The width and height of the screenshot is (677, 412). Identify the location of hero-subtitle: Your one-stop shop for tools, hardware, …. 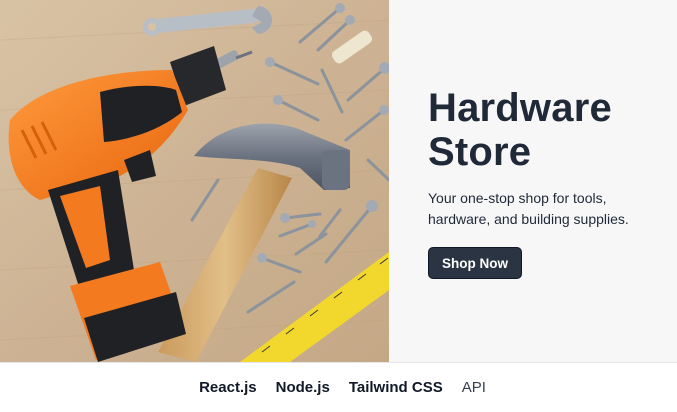
(528, 208).